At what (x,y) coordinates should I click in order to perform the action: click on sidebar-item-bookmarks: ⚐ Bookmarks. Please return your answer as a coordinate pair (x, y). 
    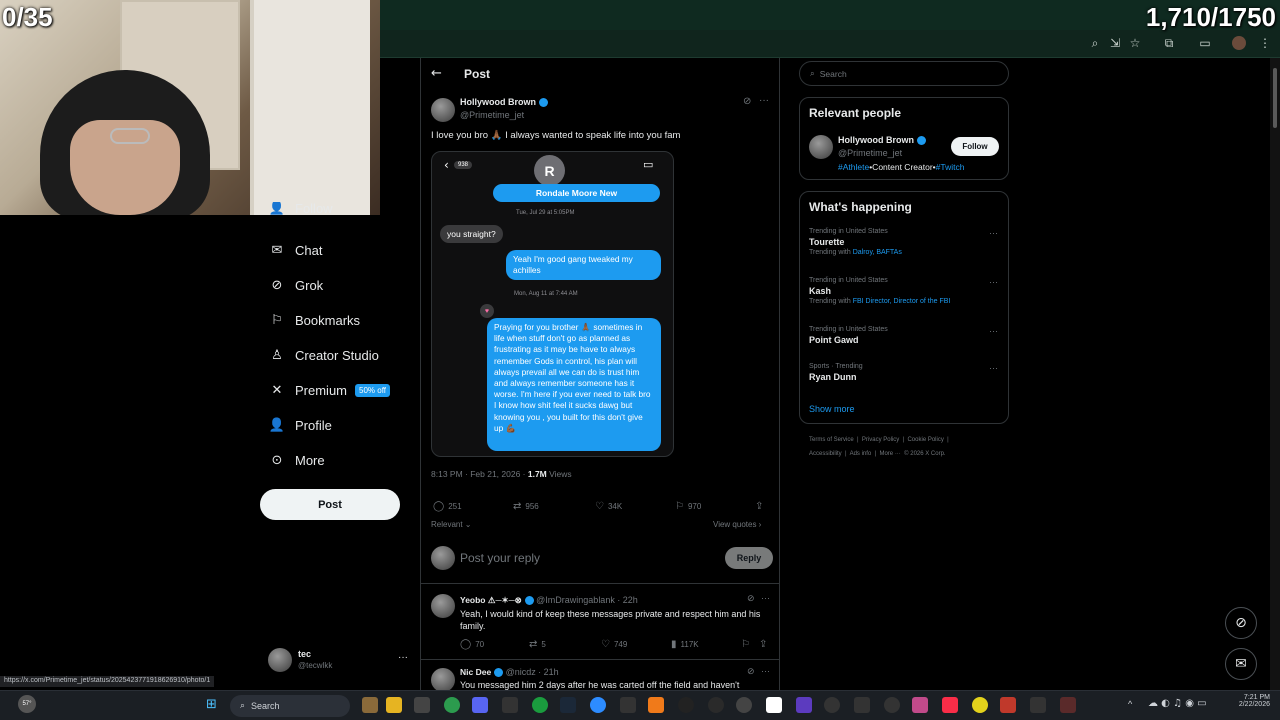
    Looking at the image, I should click on (314, 320).